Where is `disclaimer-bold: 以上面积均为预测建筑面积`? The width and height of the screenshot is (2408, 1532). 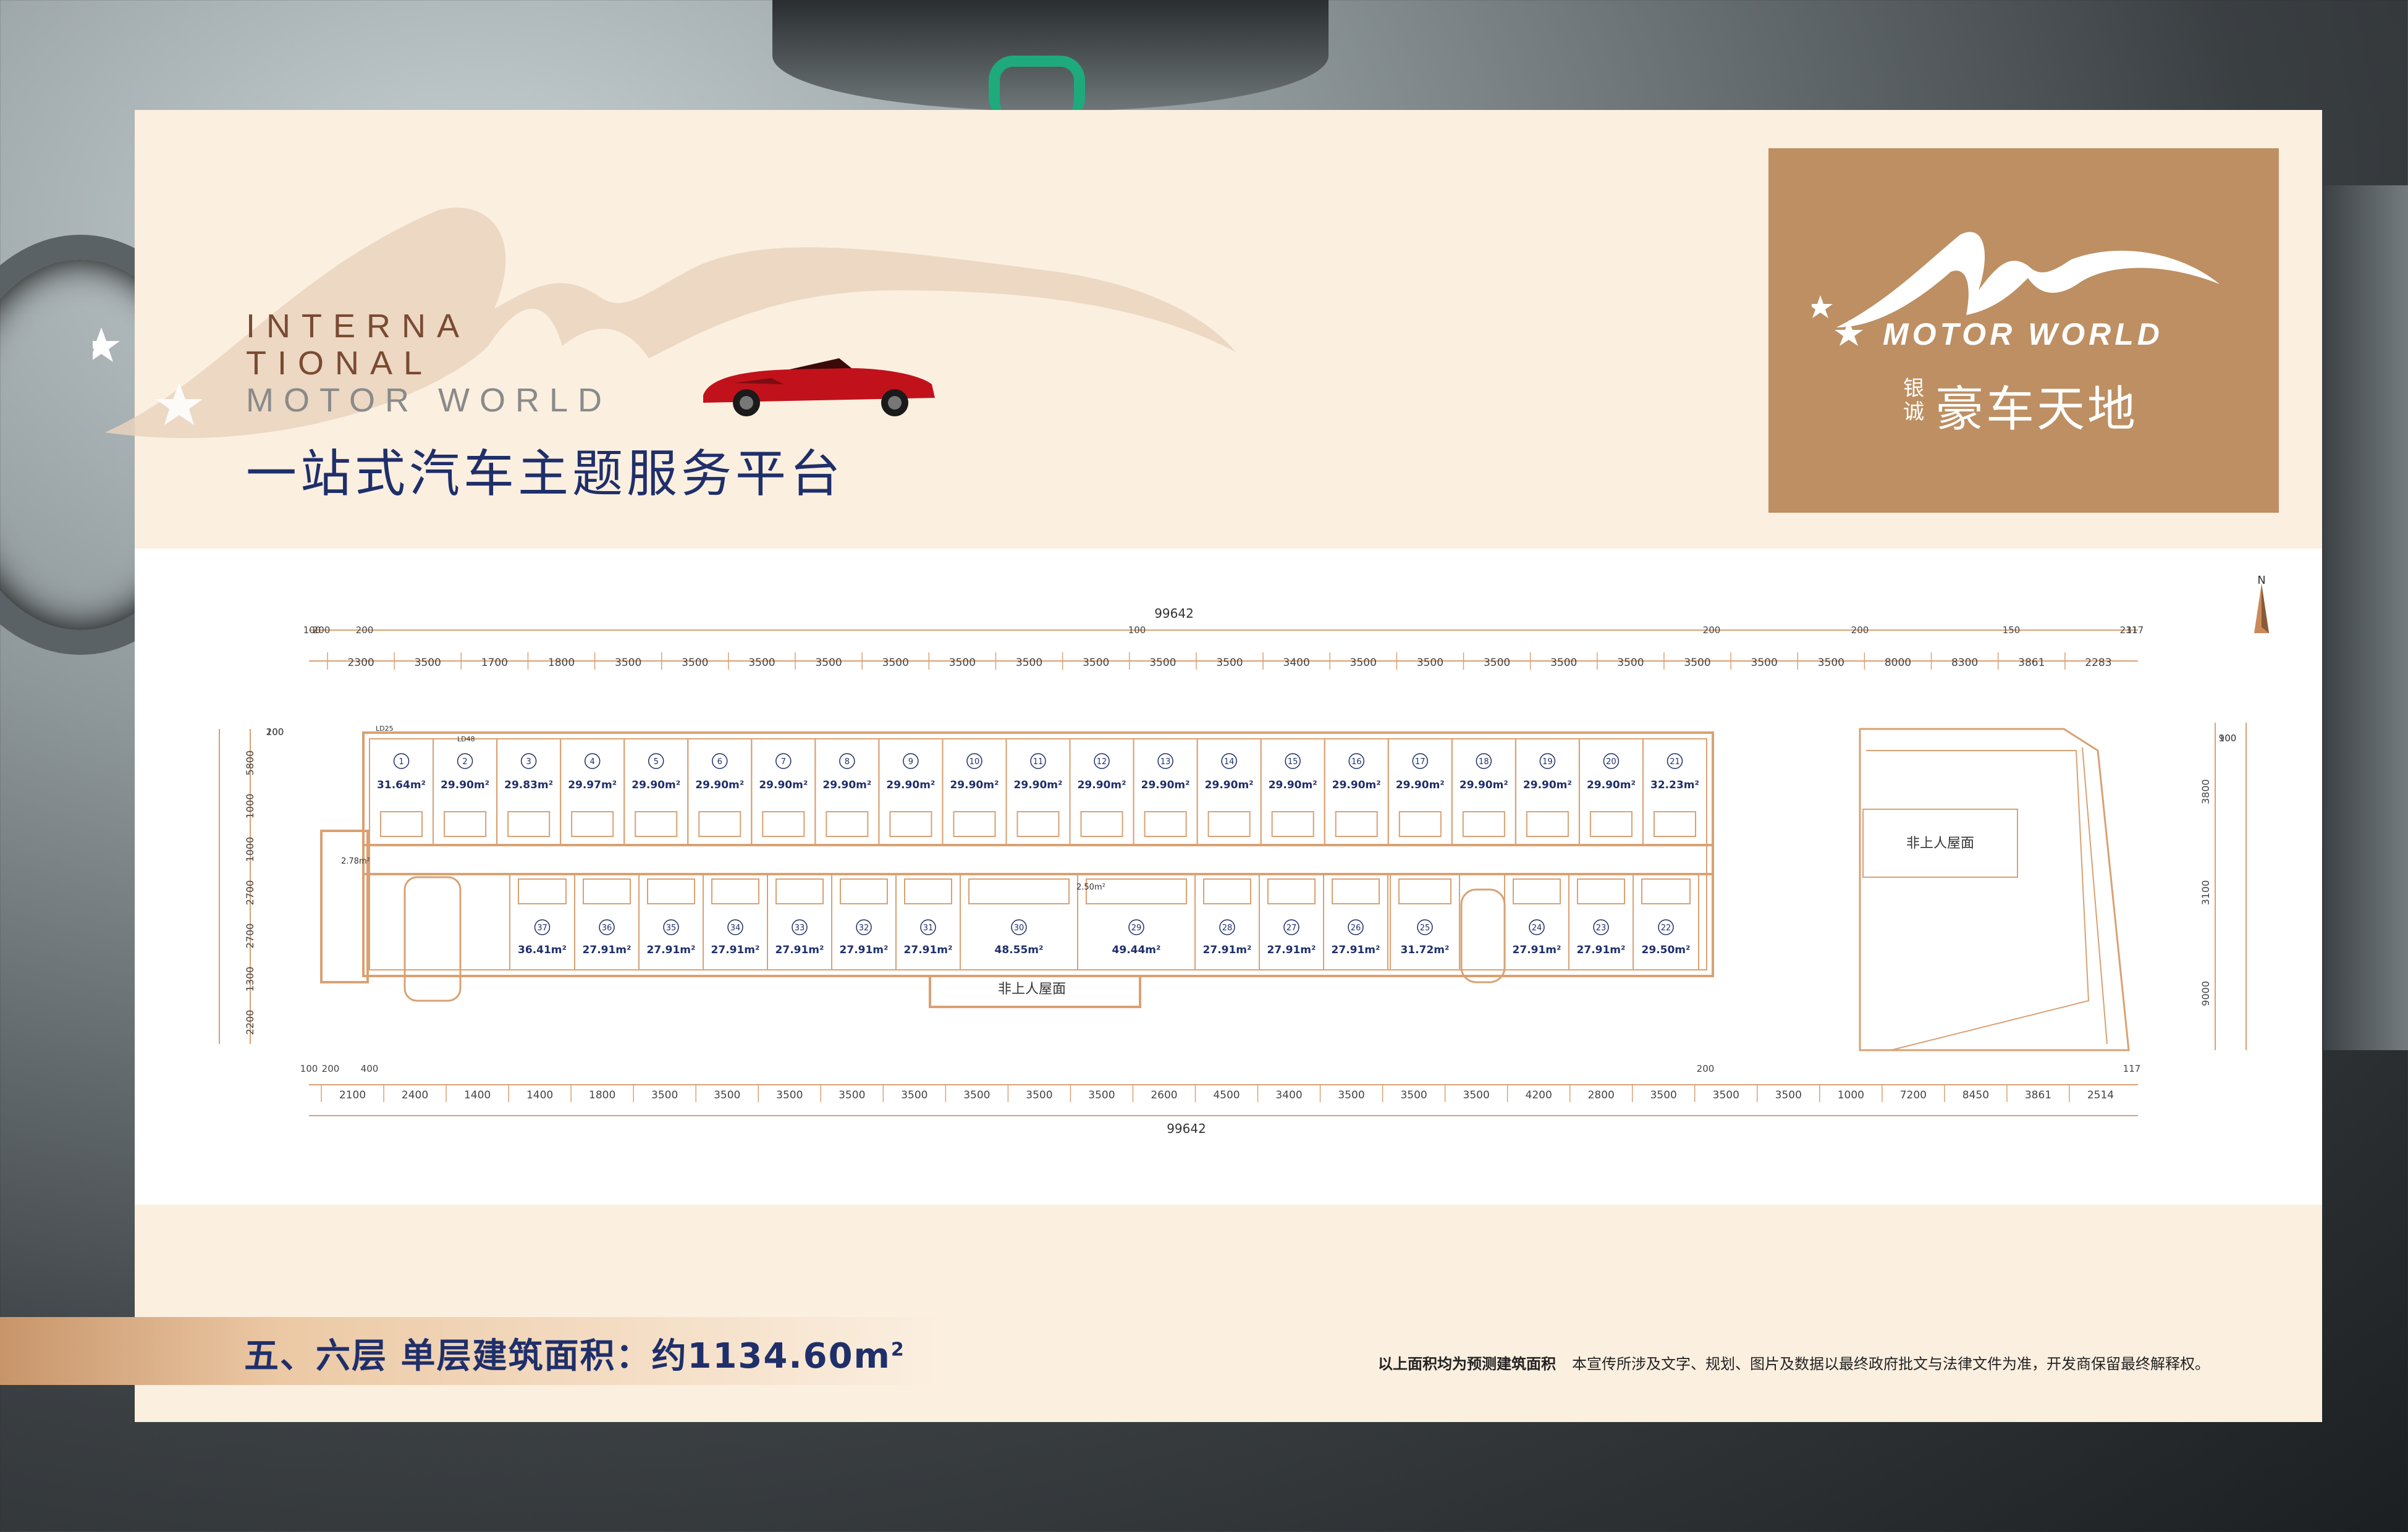
disclaimer-bold: 以上面积均为预测建筑面积 is located at coordinates (1467, 1364).